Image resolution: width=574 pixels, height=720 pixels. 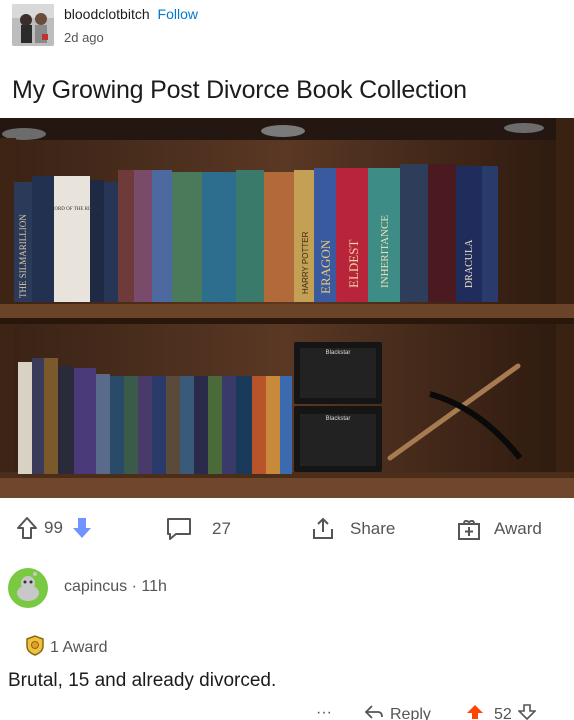 I want to click on share-icon, so click(x=323, y=529).